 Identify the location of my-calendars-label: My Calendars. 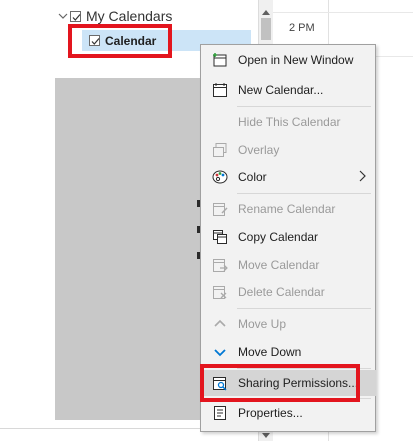
(129, 16).